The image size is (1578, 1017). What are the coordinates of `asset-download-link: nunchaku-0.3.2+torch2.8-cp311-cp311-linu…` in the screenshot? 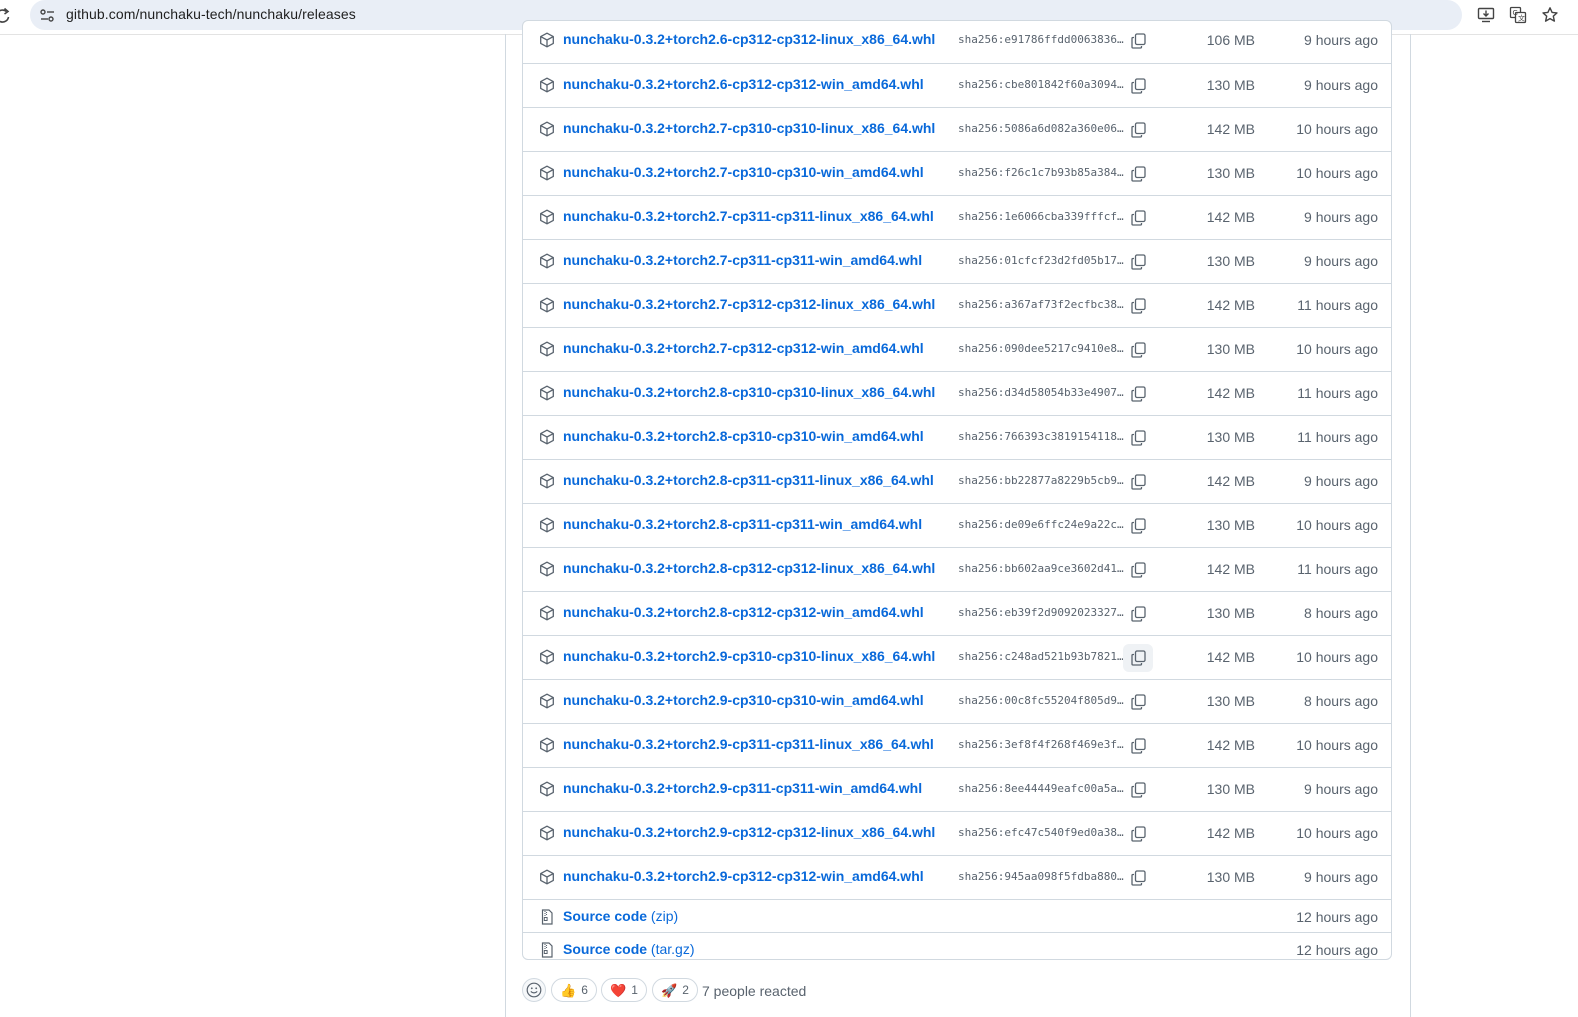 It's located at (748, 480).